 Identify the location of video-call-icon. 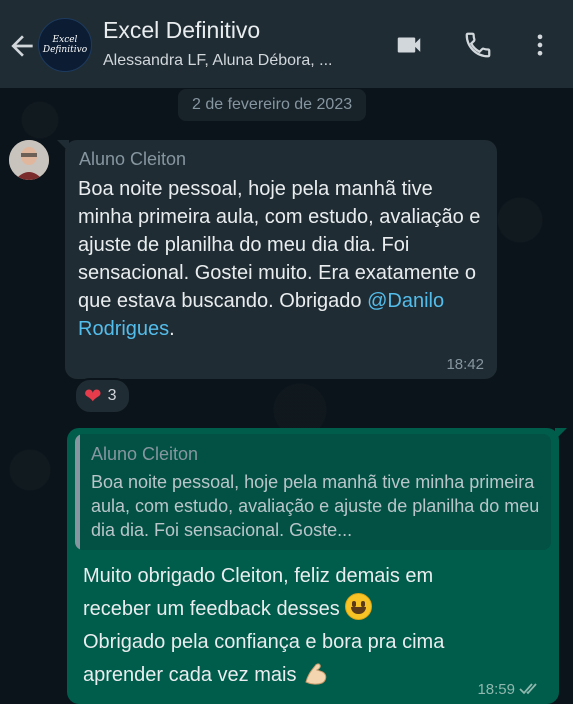
(409, 45).